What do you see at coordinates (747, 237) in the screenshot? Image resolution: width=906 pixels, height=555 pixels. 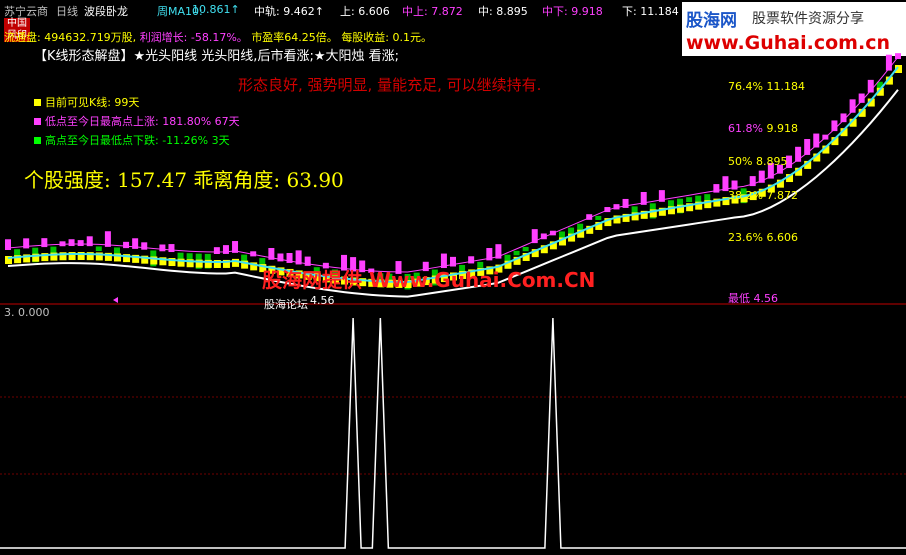 I see `fib-pct: 23.6%` at bounding box center [747, 237].